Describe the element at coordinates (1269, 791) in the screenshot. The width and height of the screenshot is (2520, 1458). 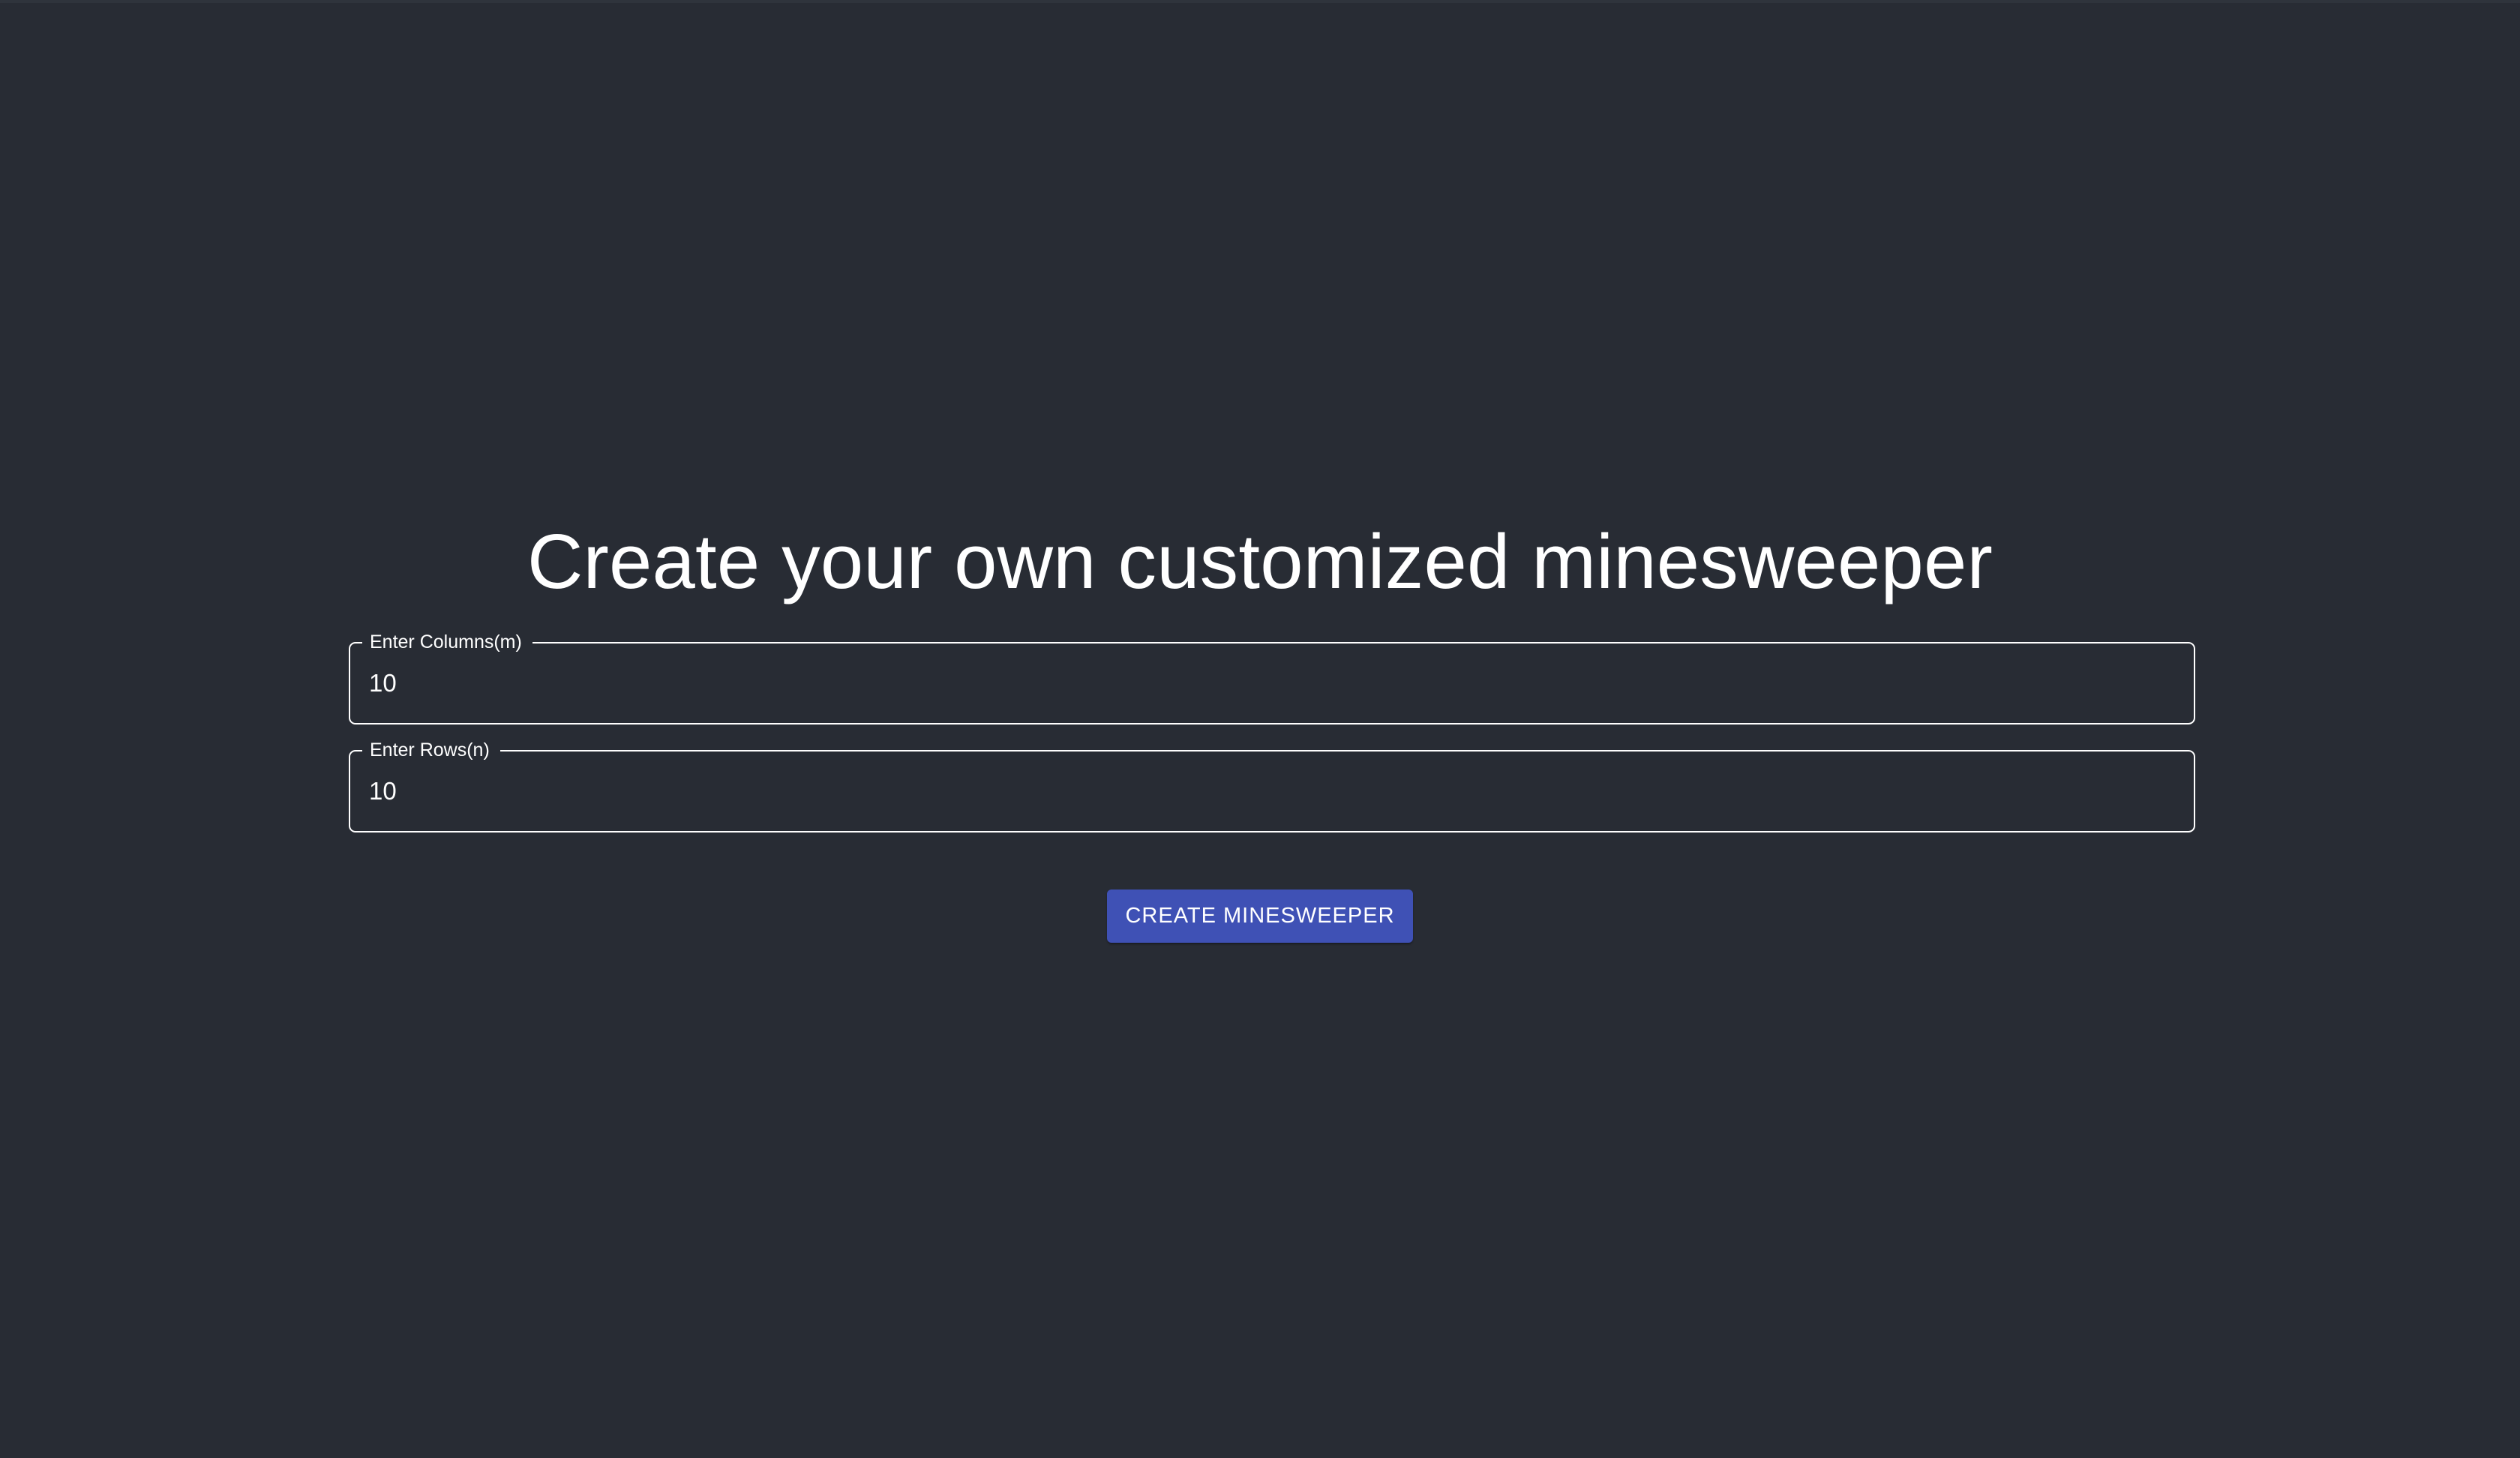
I see `rows-input` at that location.